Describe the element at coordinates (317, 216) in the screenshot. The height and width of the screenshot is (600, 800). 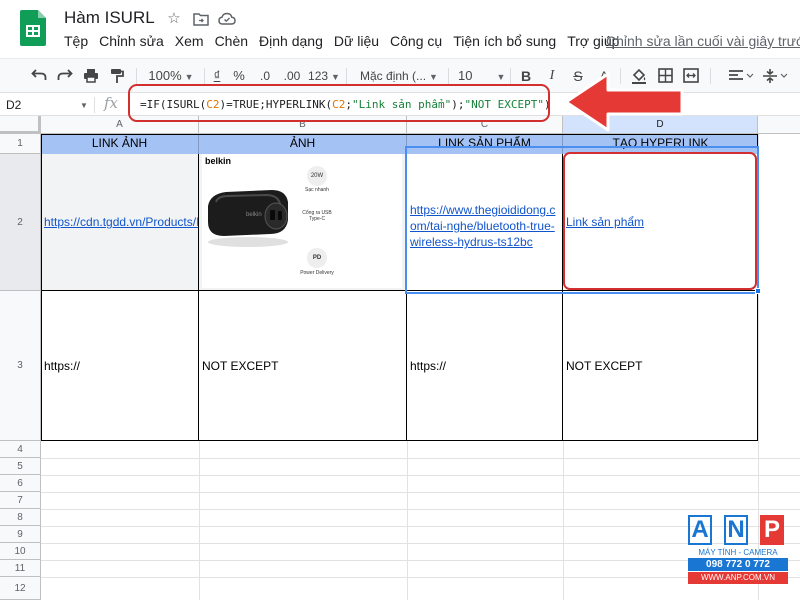
I see `spec-usb-type-c: Cổng ra USB Type-C` at that location.